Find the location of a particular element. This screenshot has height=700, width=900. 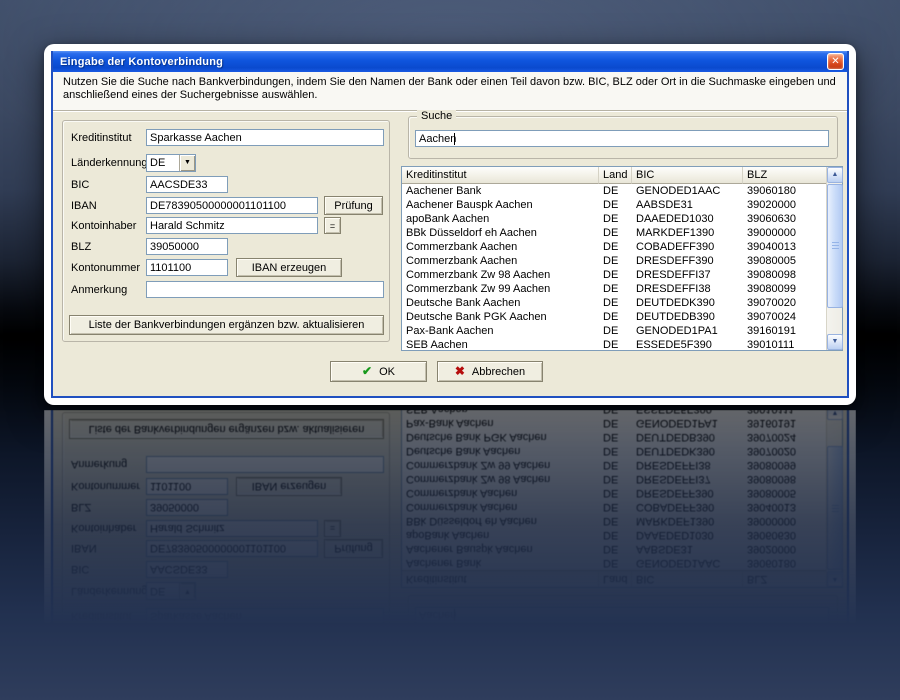

column-header-land: Land is located at coordinates (615, 175).